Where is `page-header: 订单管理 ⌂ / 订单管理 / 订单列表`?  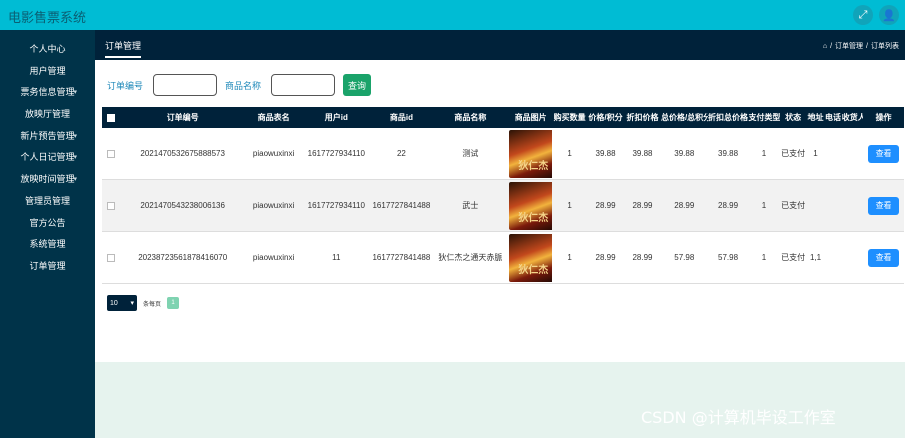
page-header: 订单管理 ⌂ / 订单管理 / 订单列表 is located at coordinates (500, 45).